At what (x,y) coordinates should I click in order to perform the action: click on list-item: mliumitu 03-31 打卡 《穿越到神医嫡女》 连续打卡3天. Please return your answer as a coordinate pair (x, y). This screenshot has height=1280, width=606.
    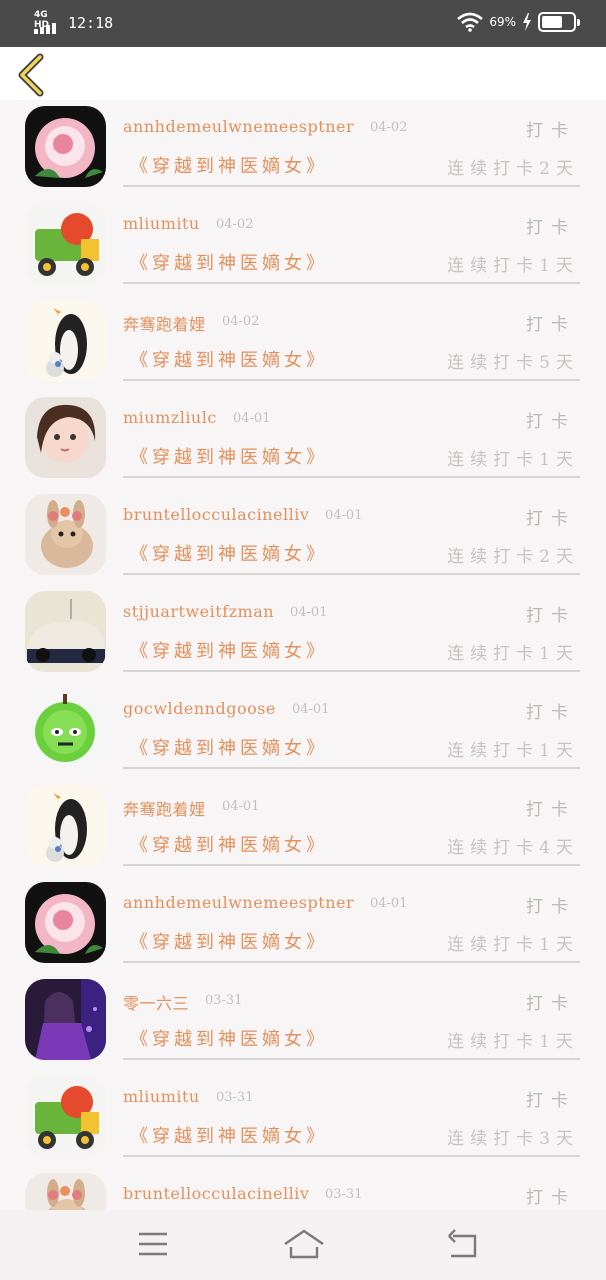
    Looking at the image, I should click on (303, 1118).